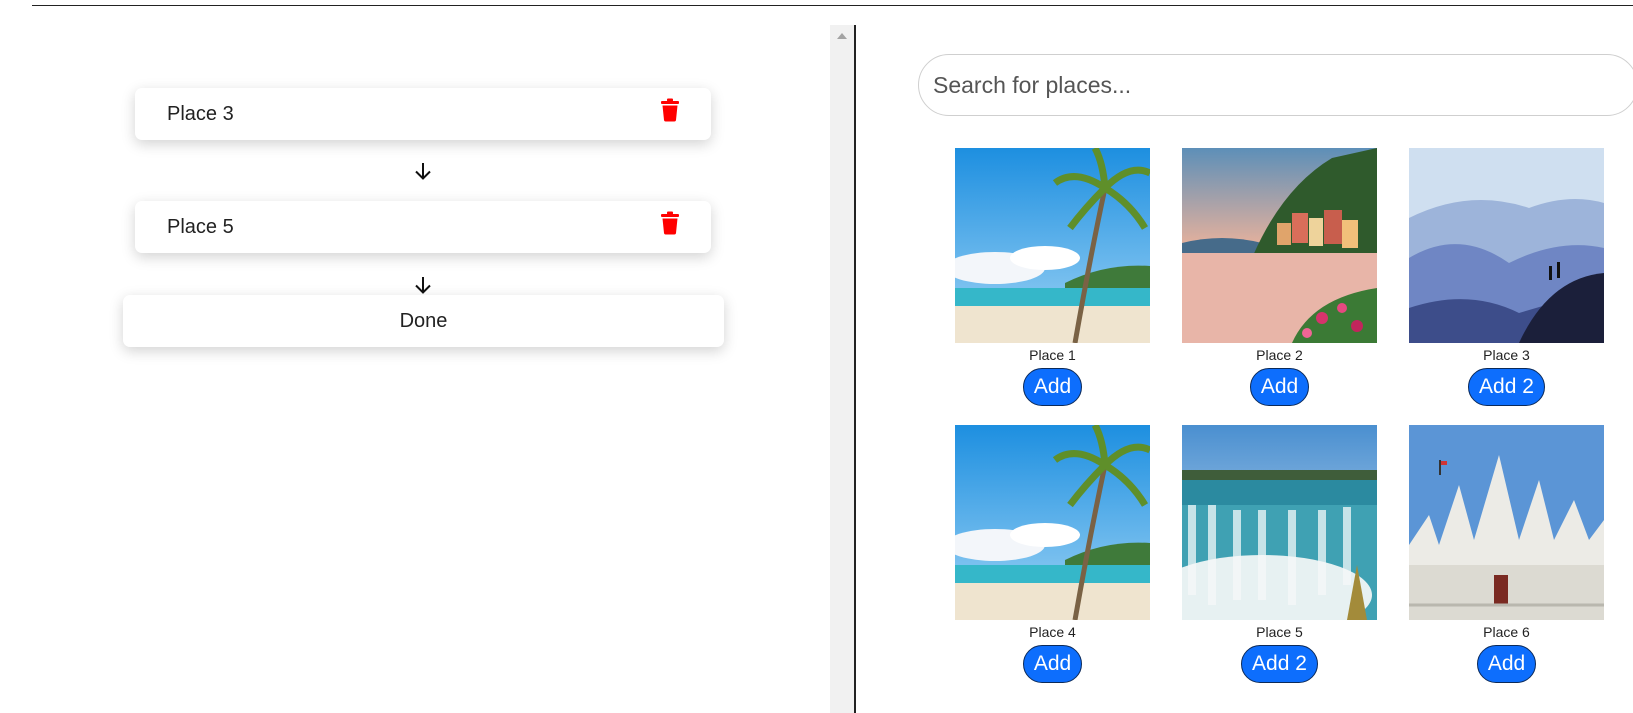 This screenshot has height=713, width=1633. I want to click on place-image-lake-village, so click(1279, 245).